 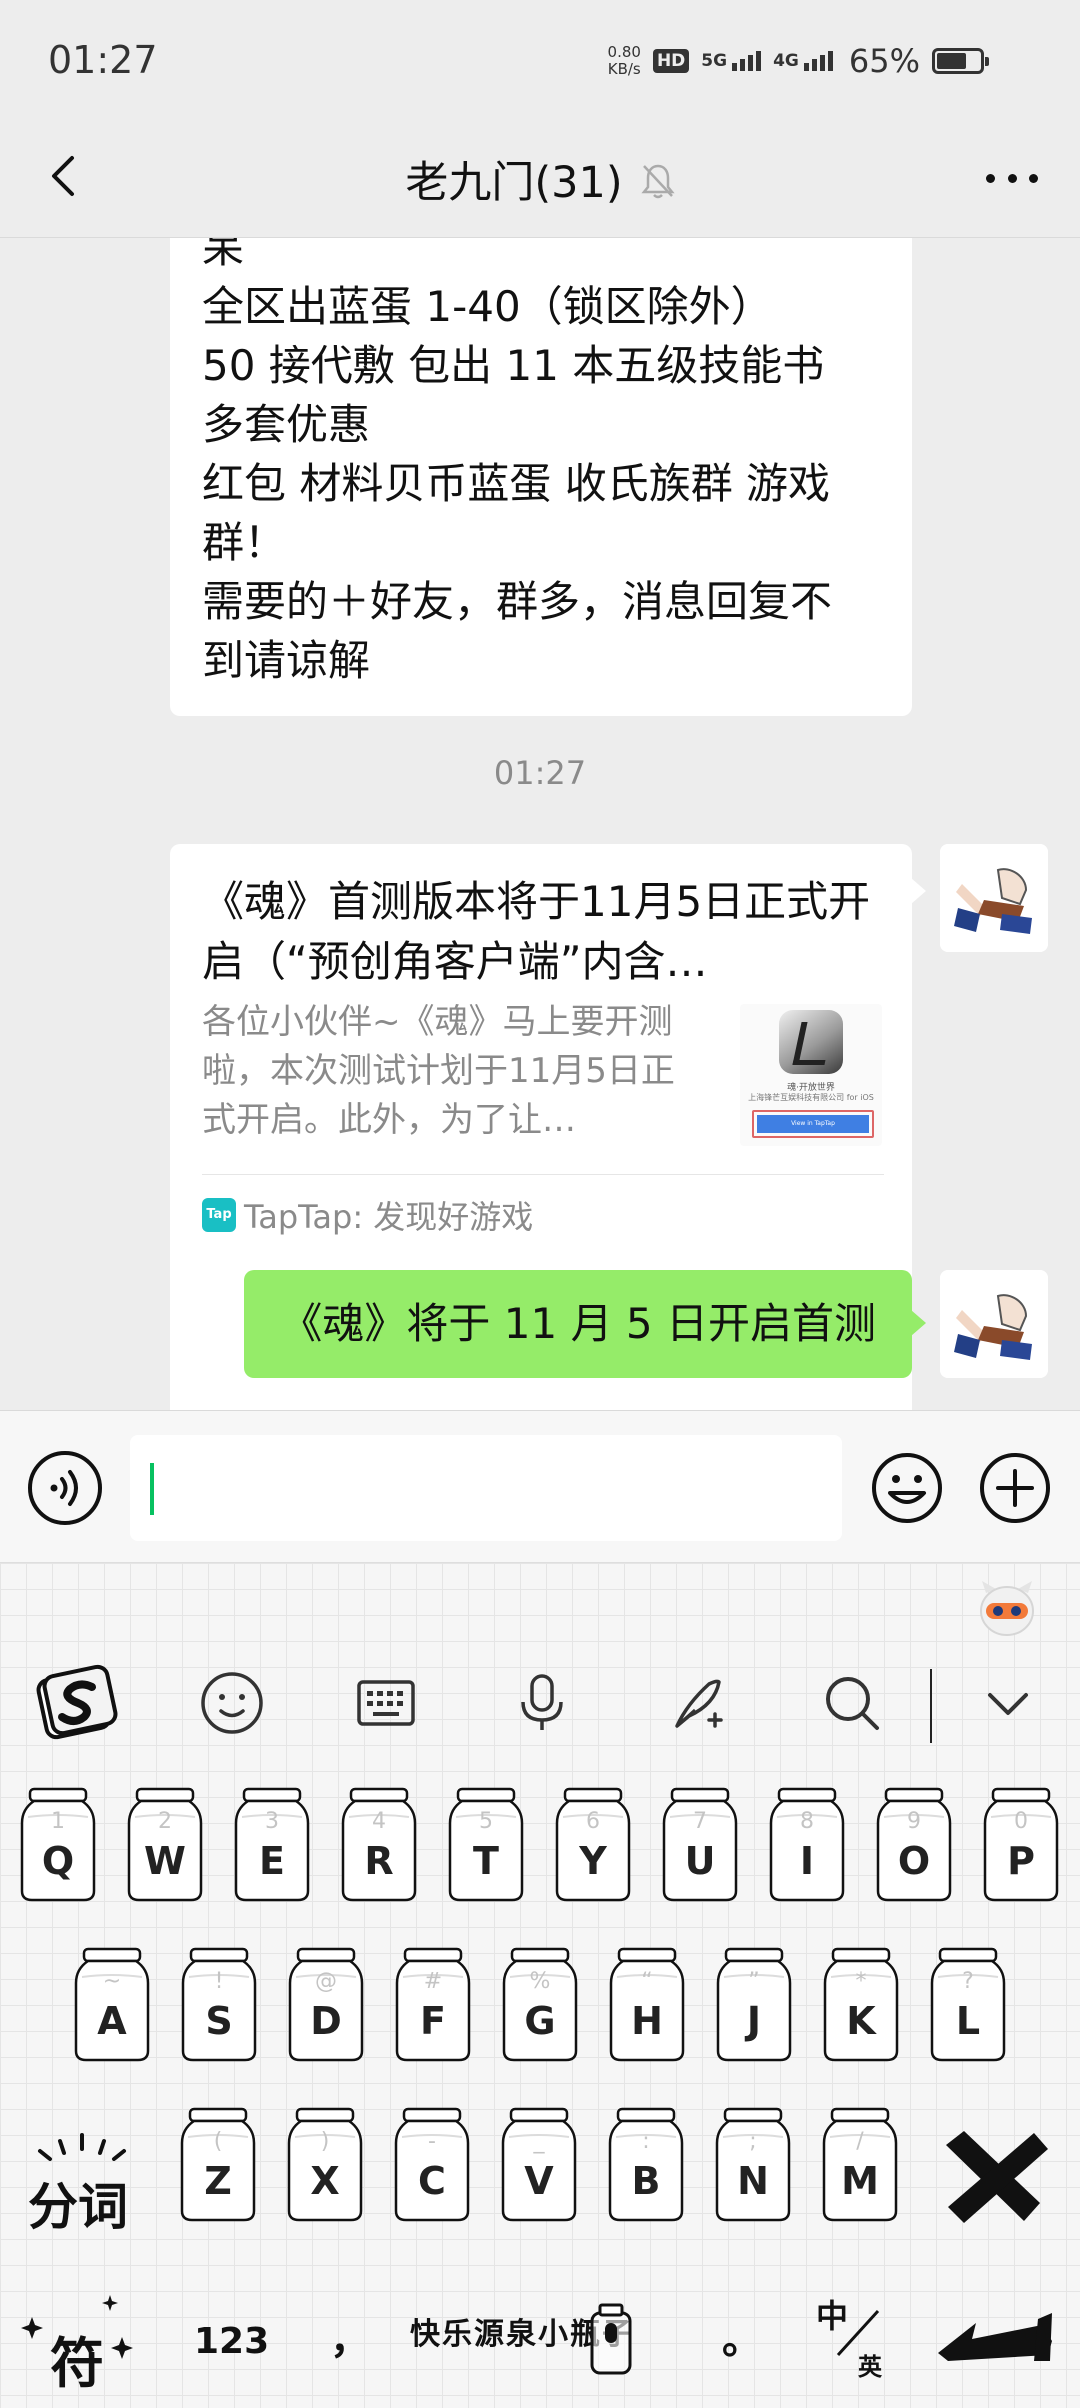 I want to click on key-j: ” J, so click(x=754, y=2005).